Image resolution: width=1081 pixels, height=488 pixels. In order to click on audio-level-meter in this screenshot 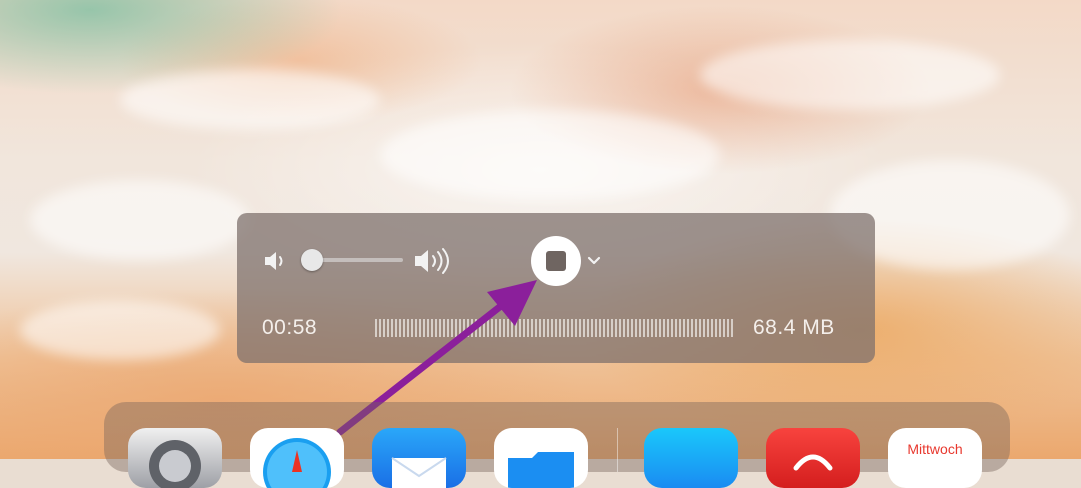, I will do `click(555, 328)`.